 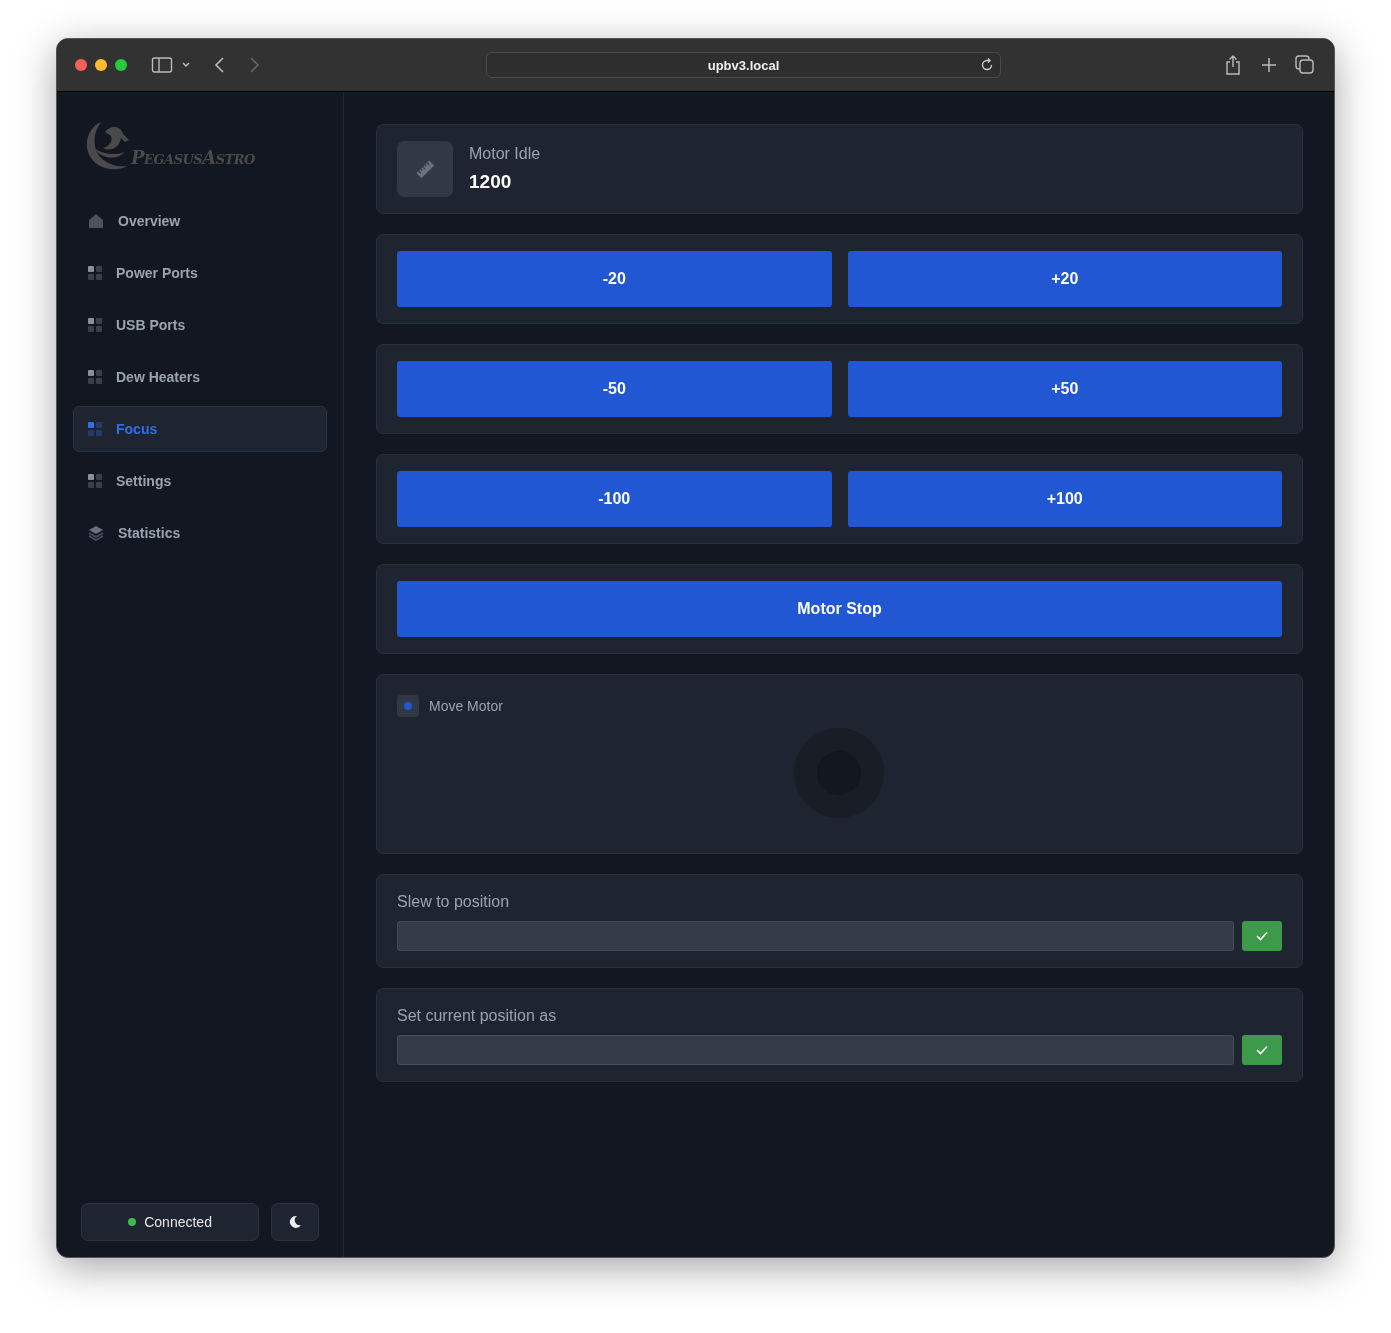 I want to click on step-button: -100, so click(x=614, y=499).